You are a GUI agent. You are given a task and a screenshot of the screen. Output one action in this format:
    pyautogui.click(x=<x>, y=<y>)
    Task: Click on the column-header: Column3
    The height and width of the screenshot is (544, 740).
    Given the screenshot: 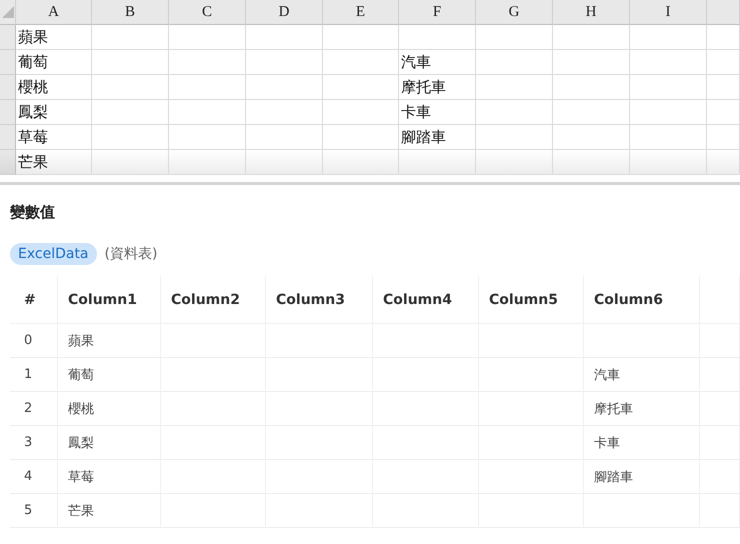 What is the action you would take?
    pyautogui.click(x=319, y=300)
    